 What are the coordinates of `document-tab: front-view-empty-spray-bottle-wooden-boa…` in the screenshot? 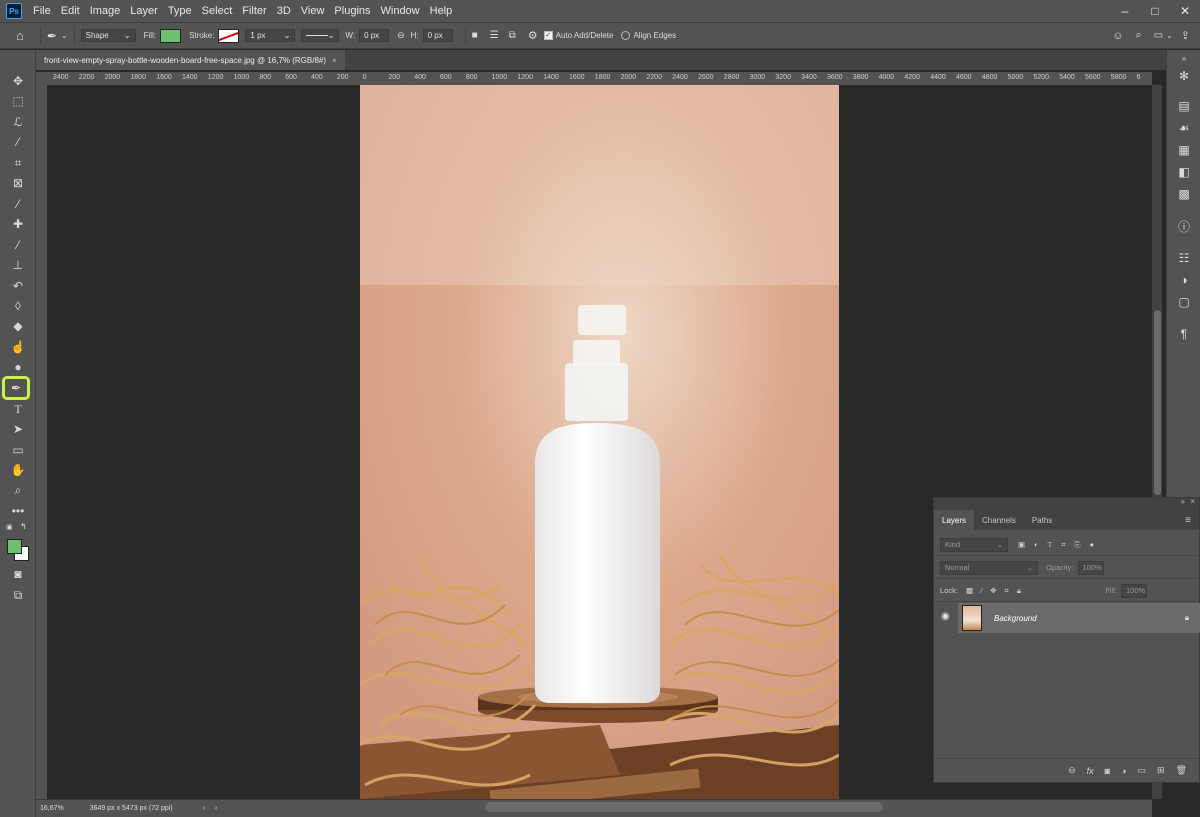 It's located at (190, 60).